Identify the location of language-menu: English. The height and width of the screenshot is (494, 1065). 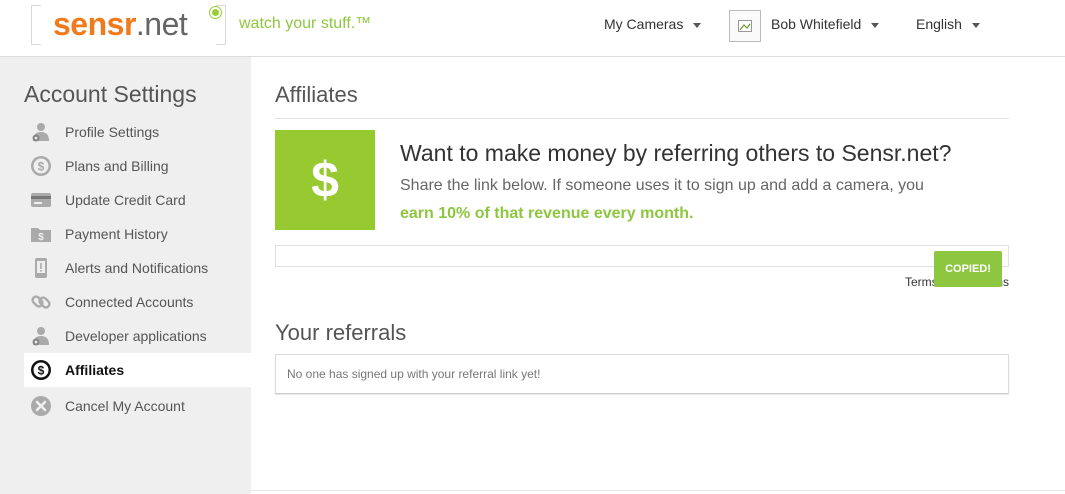
(948, 24).